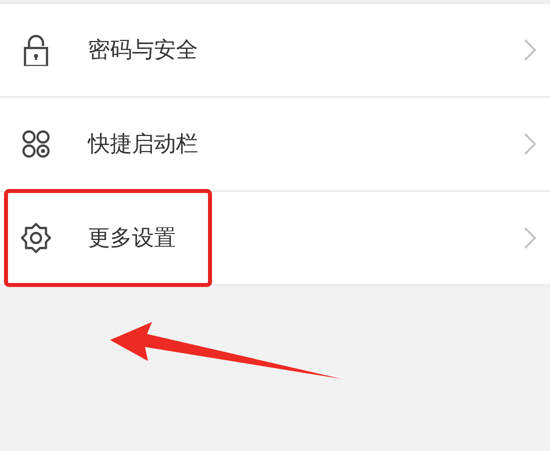  I want to click on settings-icon, so click(36, 238).